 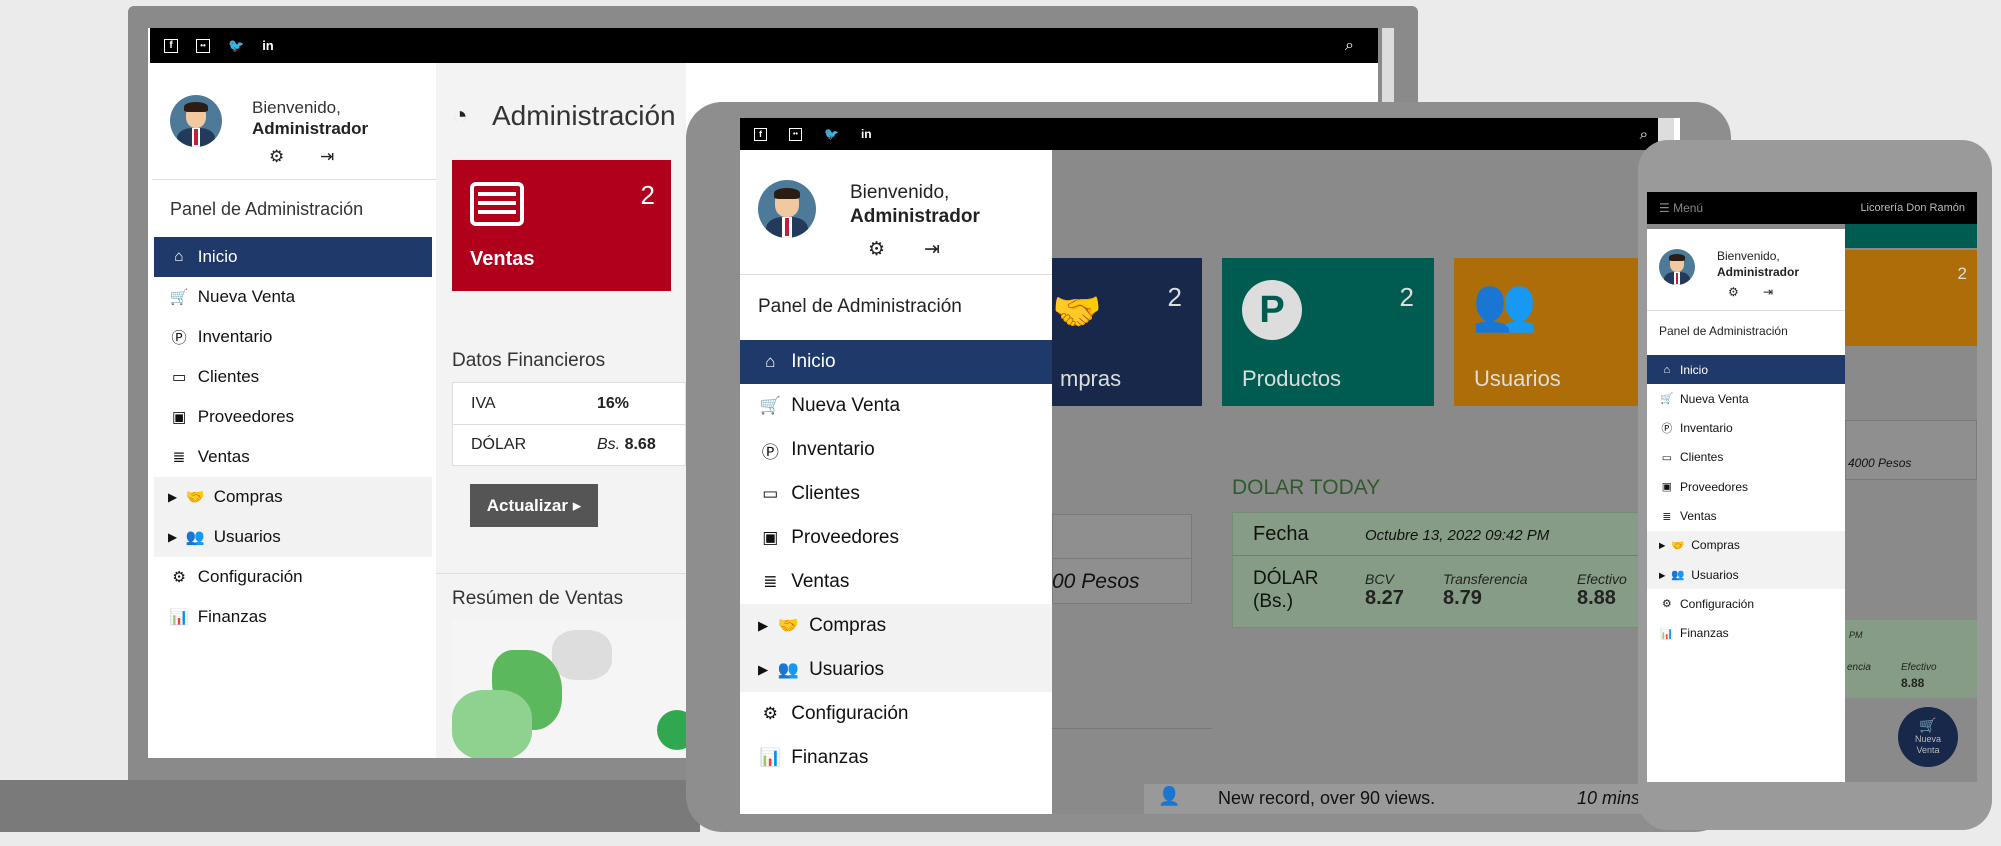 What do you see at coordinates (1485, 590) in the screenshot?
I see `rate-transferencia: Transferencia 8.79` at bounding box center [1485, 590].